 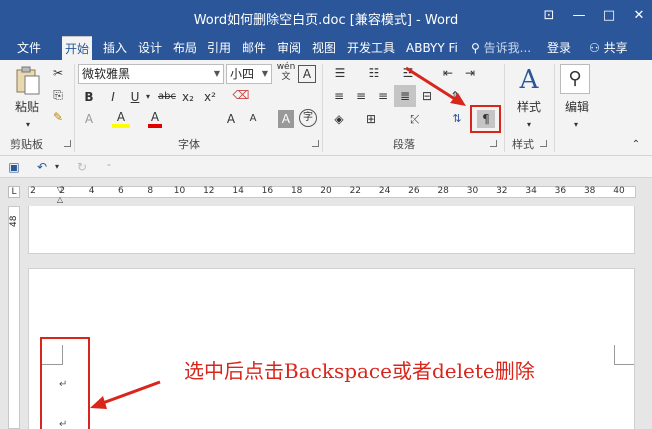 What do you see at coordinates (435, 86) in the screenshot?
I see `arrow-to-show-hide-button` at bounding box center [435, 86].